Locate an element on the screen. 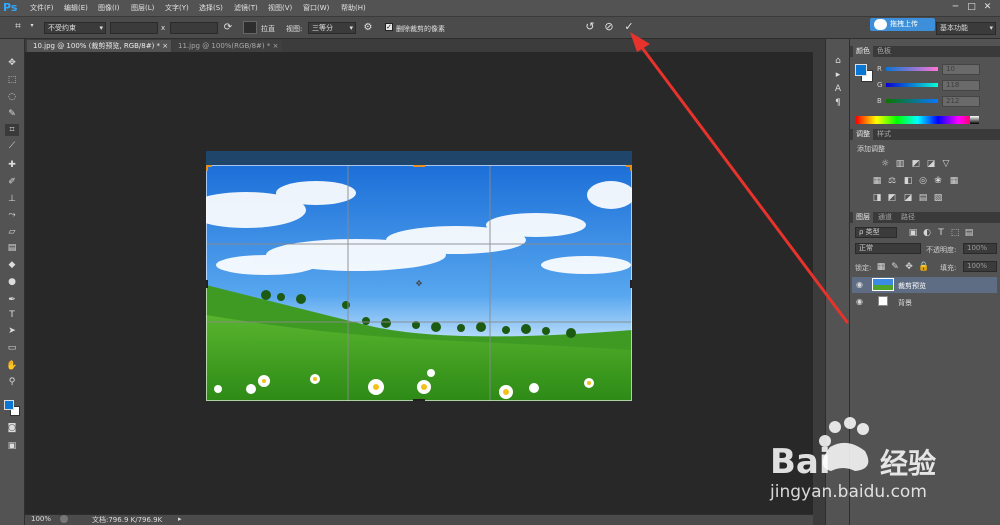  gradient-map-icon: ▤ is located at coordinates (923, 198).